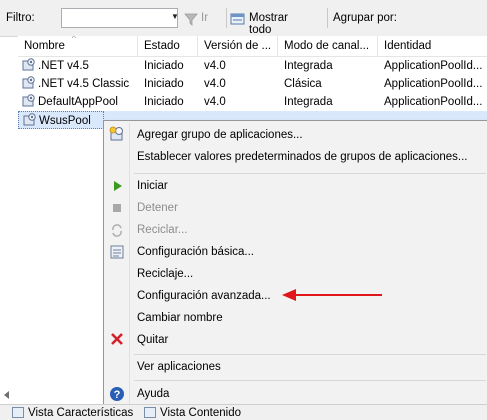  I want to click on menu-item-start: Iniciar, so click(152, 186).